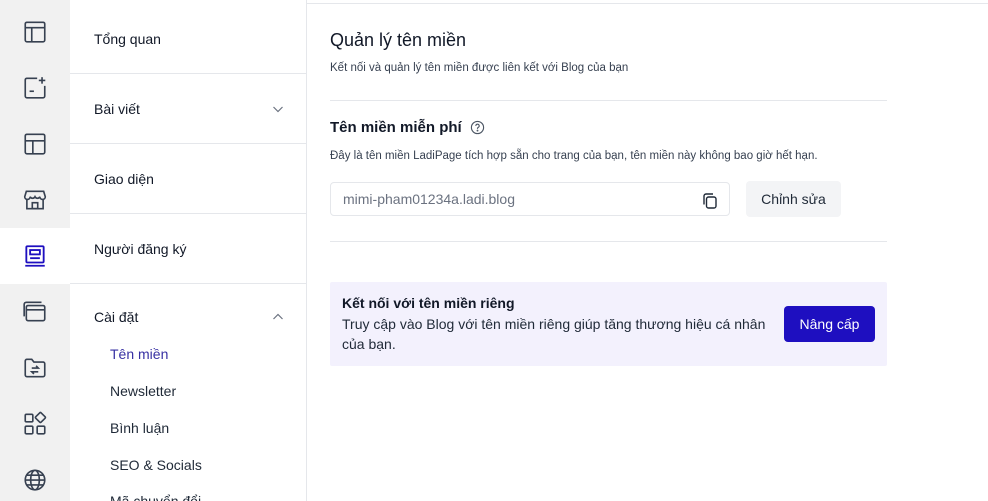  I want to click on store-icon, so click(35, 200).